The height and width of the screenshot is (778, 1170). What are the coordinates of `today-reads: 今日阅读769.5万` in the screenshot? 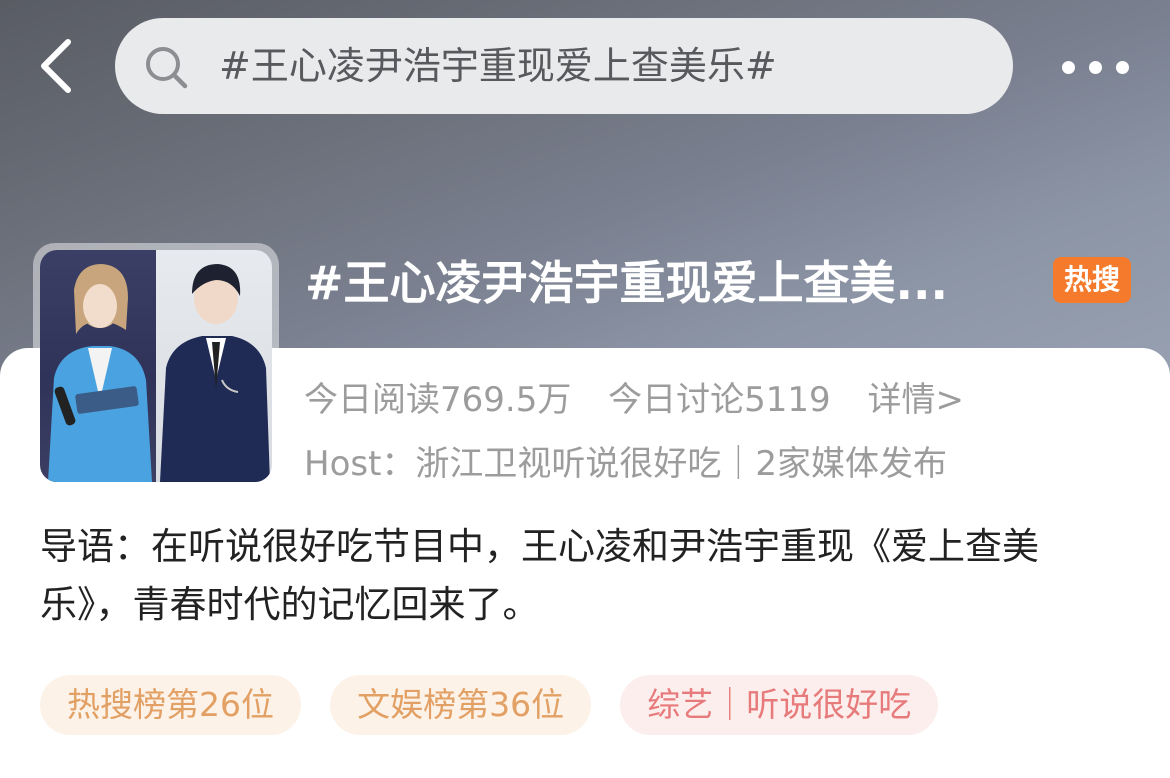 It's located at (438, 400).